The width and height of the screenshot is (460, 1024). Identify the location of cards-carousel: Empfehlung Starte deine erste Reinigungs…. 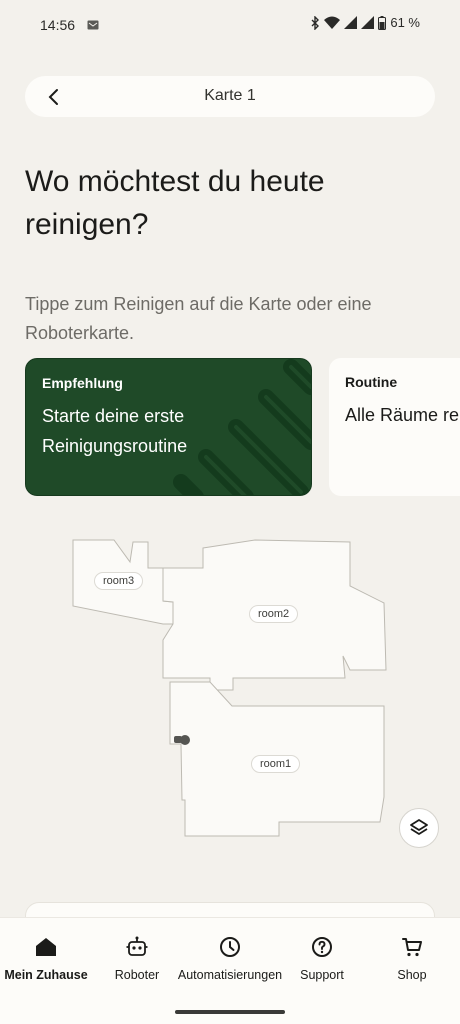
(242, 428).